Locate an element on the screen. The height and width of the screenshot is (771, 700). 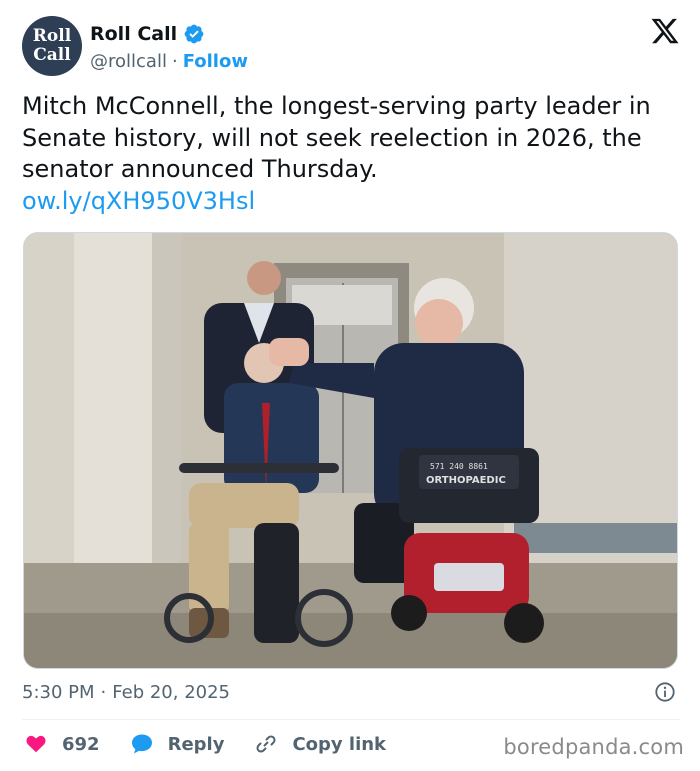
reply-button: Reply is located at coordinates (177, 744).